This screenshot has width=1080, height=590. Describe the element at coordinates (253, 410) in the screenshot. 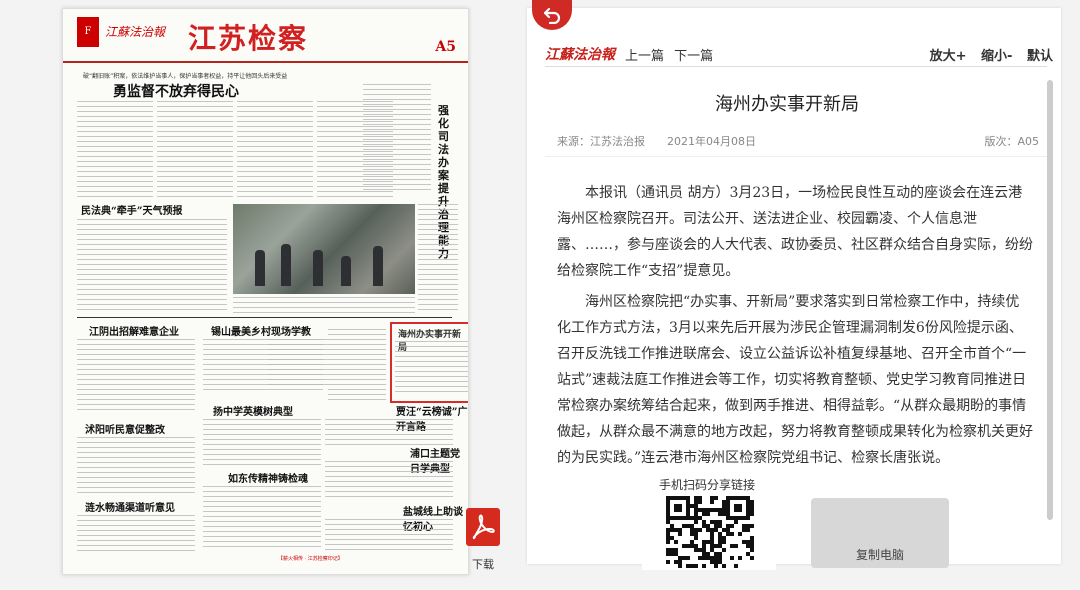

I see `subhead-yangzhong: 扬中学英模树典型` at that location.